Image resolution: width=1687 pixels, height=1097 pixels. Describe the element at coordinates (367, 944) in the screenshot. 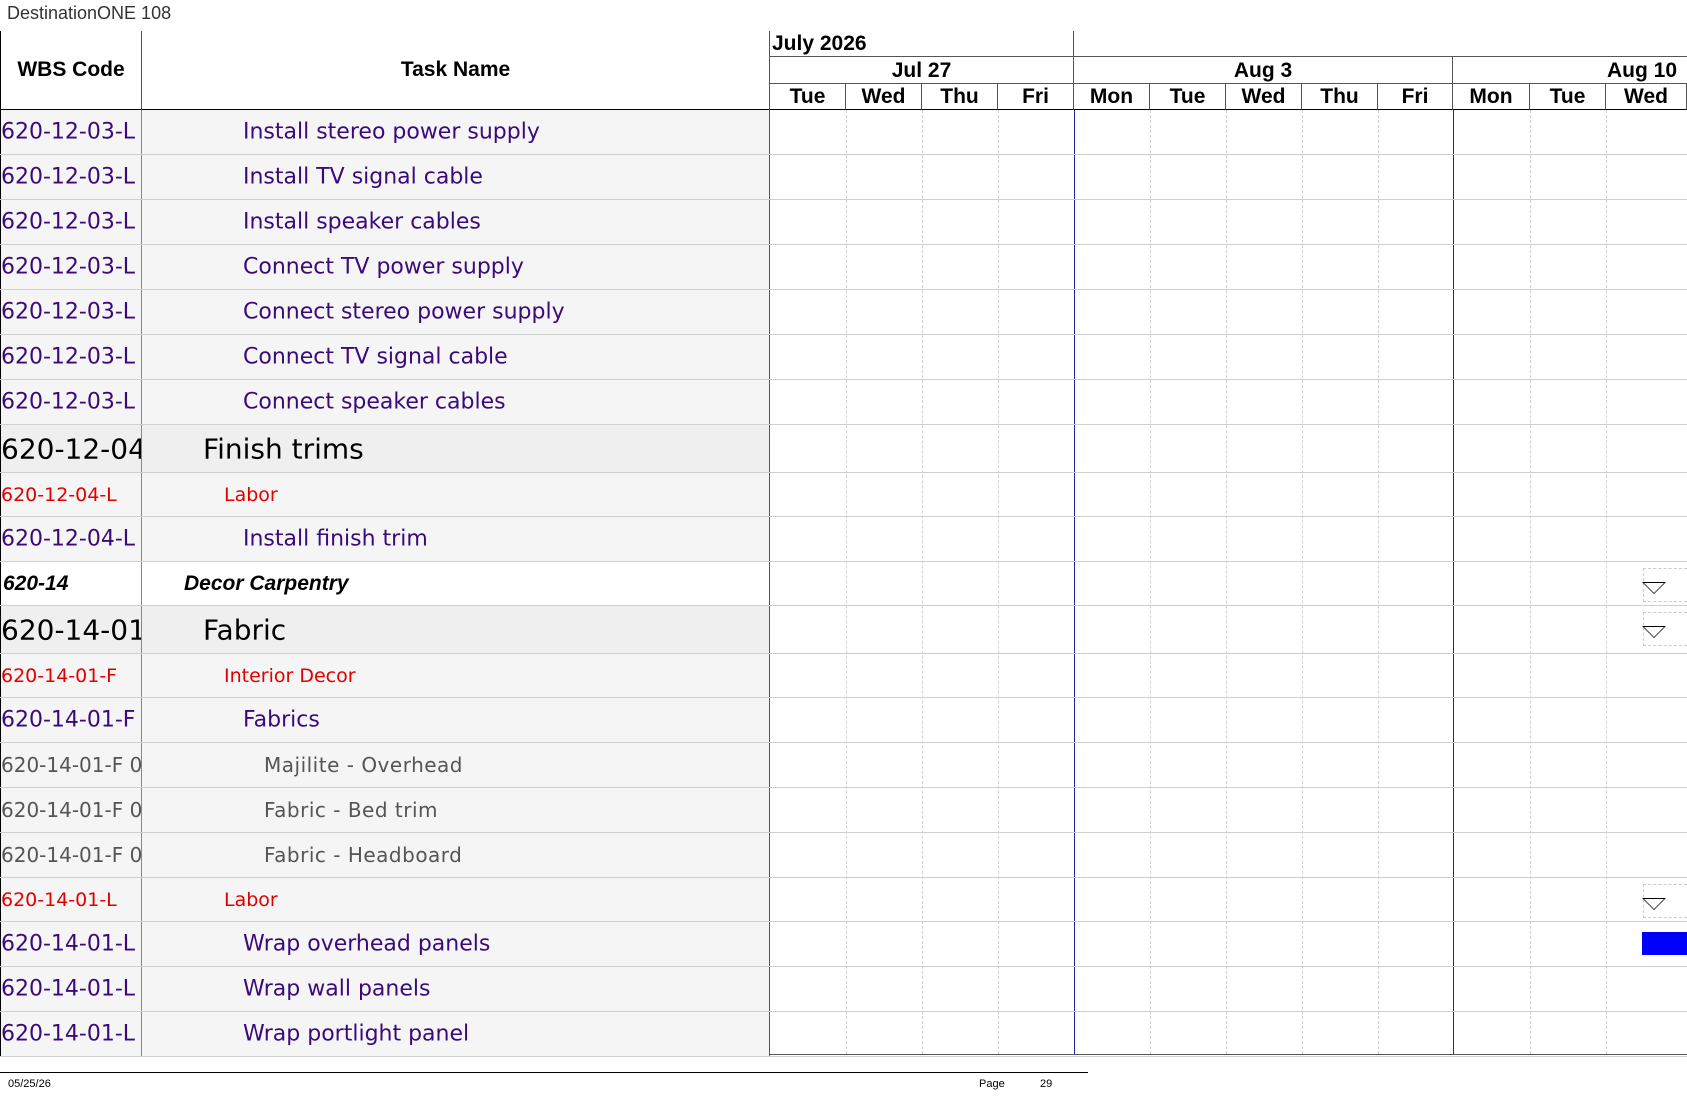

I see `task-name: Wrap overhead panels` at that location.